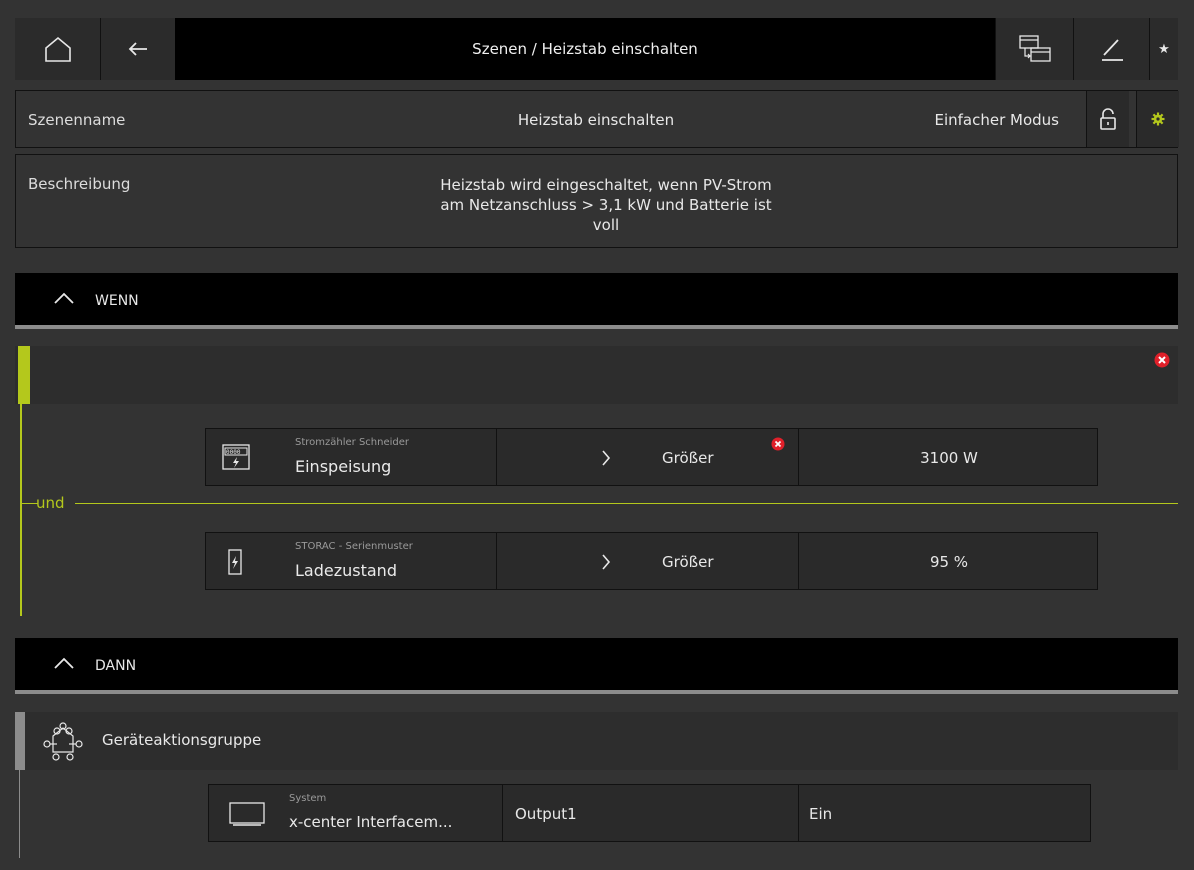  I want to click on lock-button, so click(1107, 119).